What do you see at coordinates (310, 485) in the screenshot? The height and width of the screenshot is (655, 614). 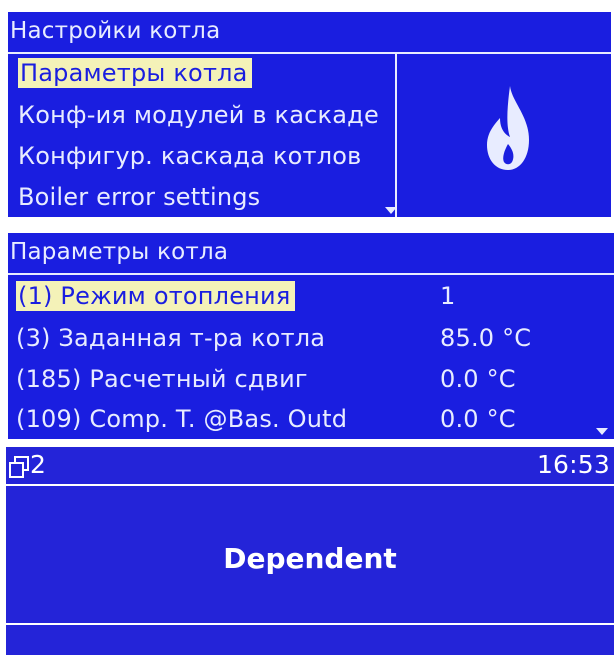 I see `header-divider` at bounding box center [310, 485].